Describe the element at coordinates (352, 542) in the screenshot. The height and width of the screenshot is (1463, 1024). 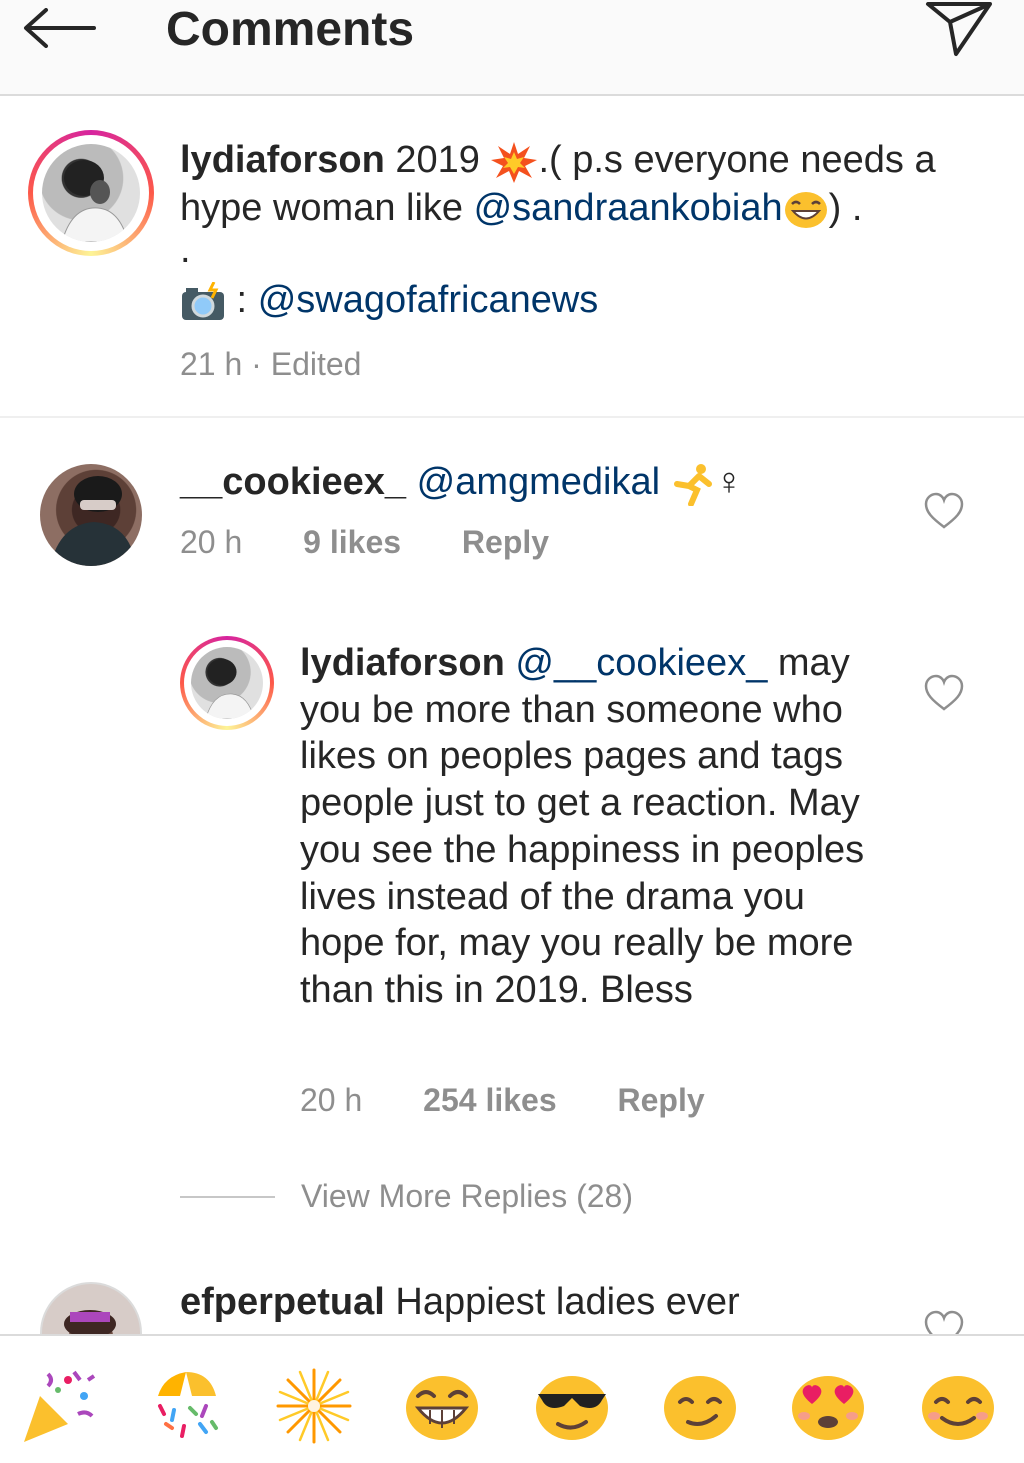
I see `likes-count: 9 likes` at that location.